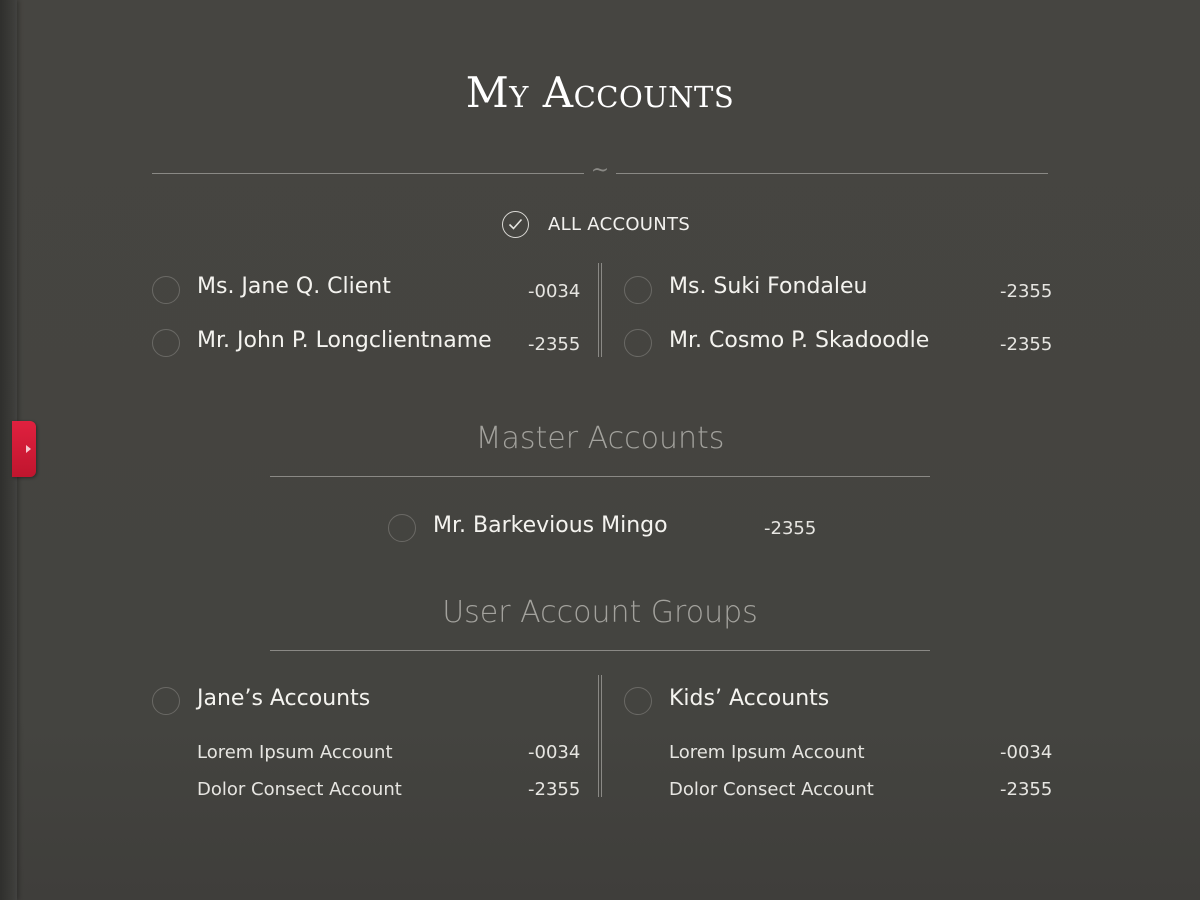  I want to click on account-name: Ms. Jane Q. Client, so click(294, 286).